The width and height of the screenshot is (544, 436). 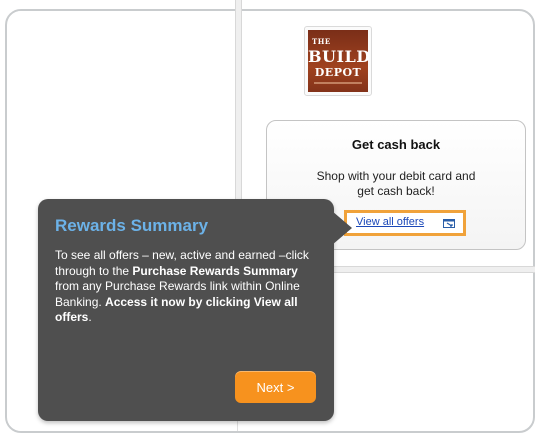 I want to click on logo-image: THE BUILD DEPOT, so click(x=339, y=61).